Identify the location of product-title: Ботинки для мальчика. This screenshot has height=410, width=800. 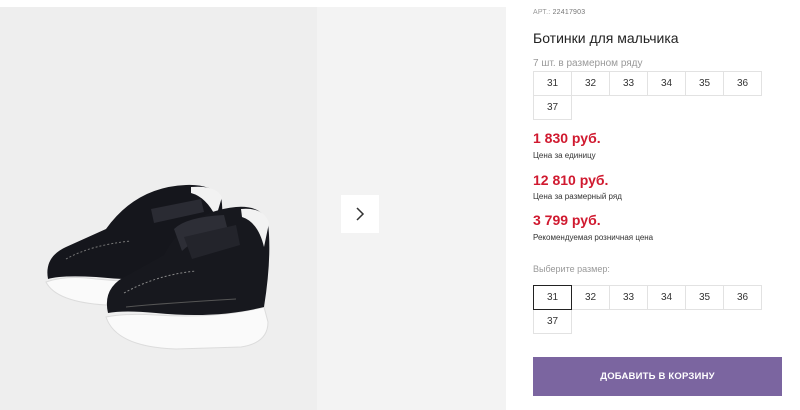
(606, 38).